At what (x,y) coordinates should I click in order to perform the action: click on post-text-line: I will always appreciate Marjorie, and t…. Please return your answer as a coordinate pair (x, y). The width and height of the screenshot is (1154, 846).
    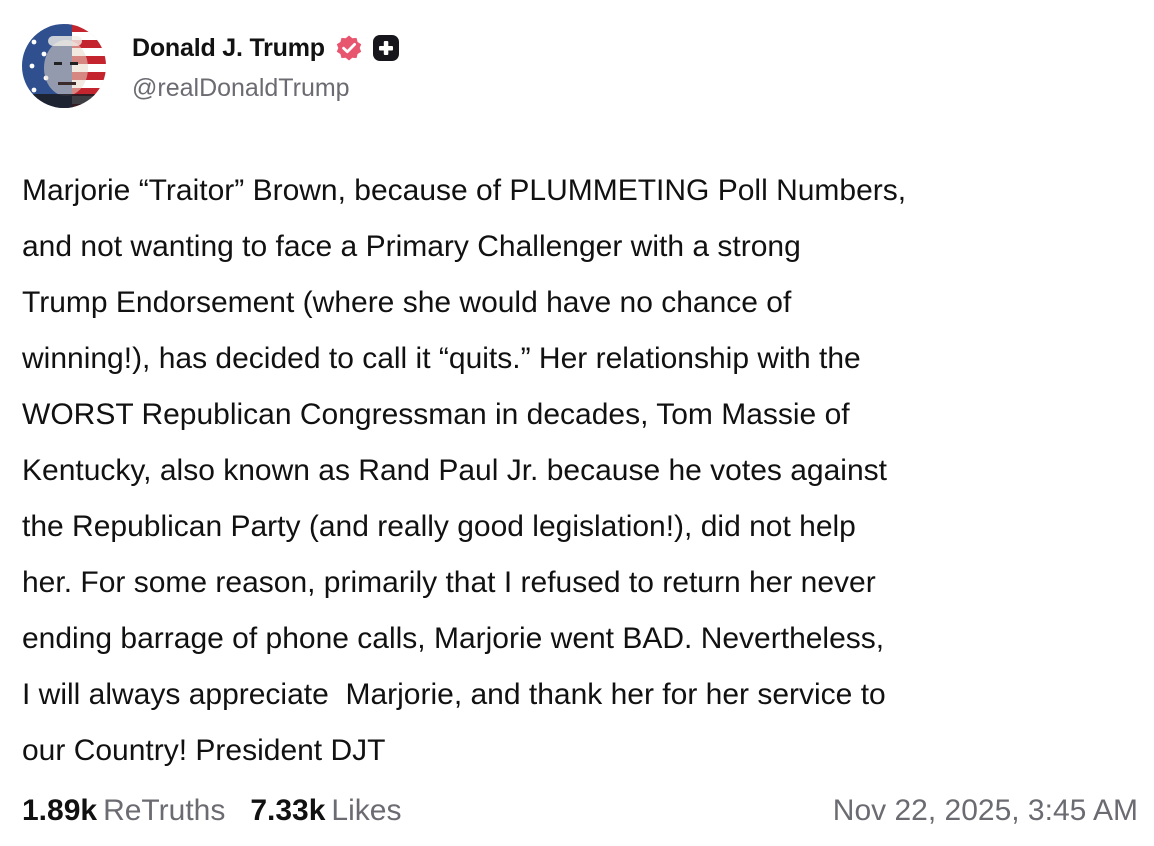
    Looking at the image, I should click on (454, 694).